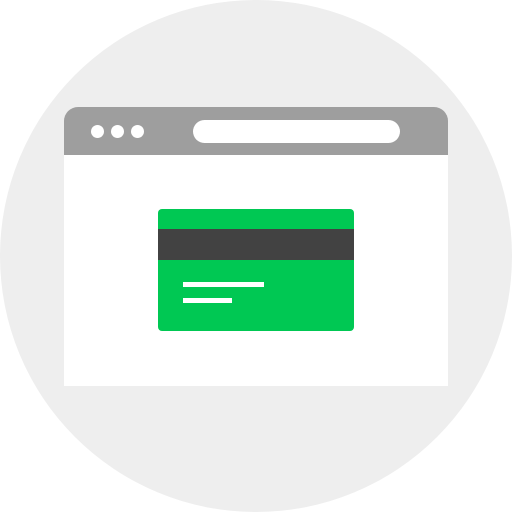 This screenshot has width=512, height=512. Describe the element at coordinates (256, 244) in the screenshot. I see `card-magnetic-stripe` at that location.